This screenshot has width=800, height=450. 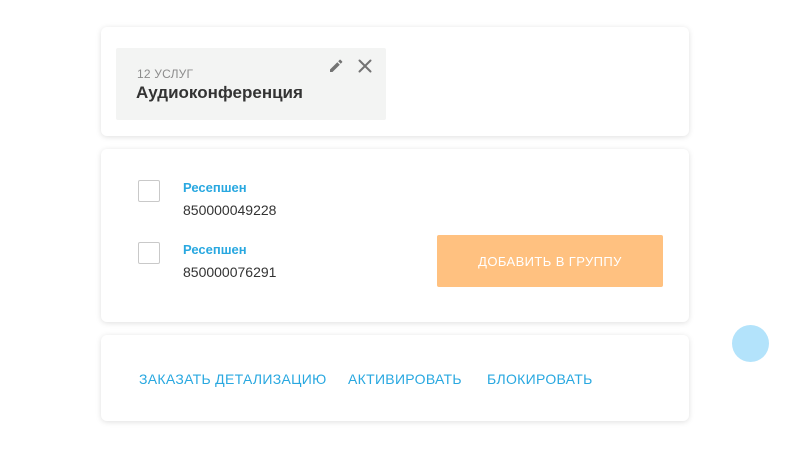 What do you see at coordinates (230, 272) in the screenshot?
I see `member-number: 850000076291` at bounding box center [230, 272].